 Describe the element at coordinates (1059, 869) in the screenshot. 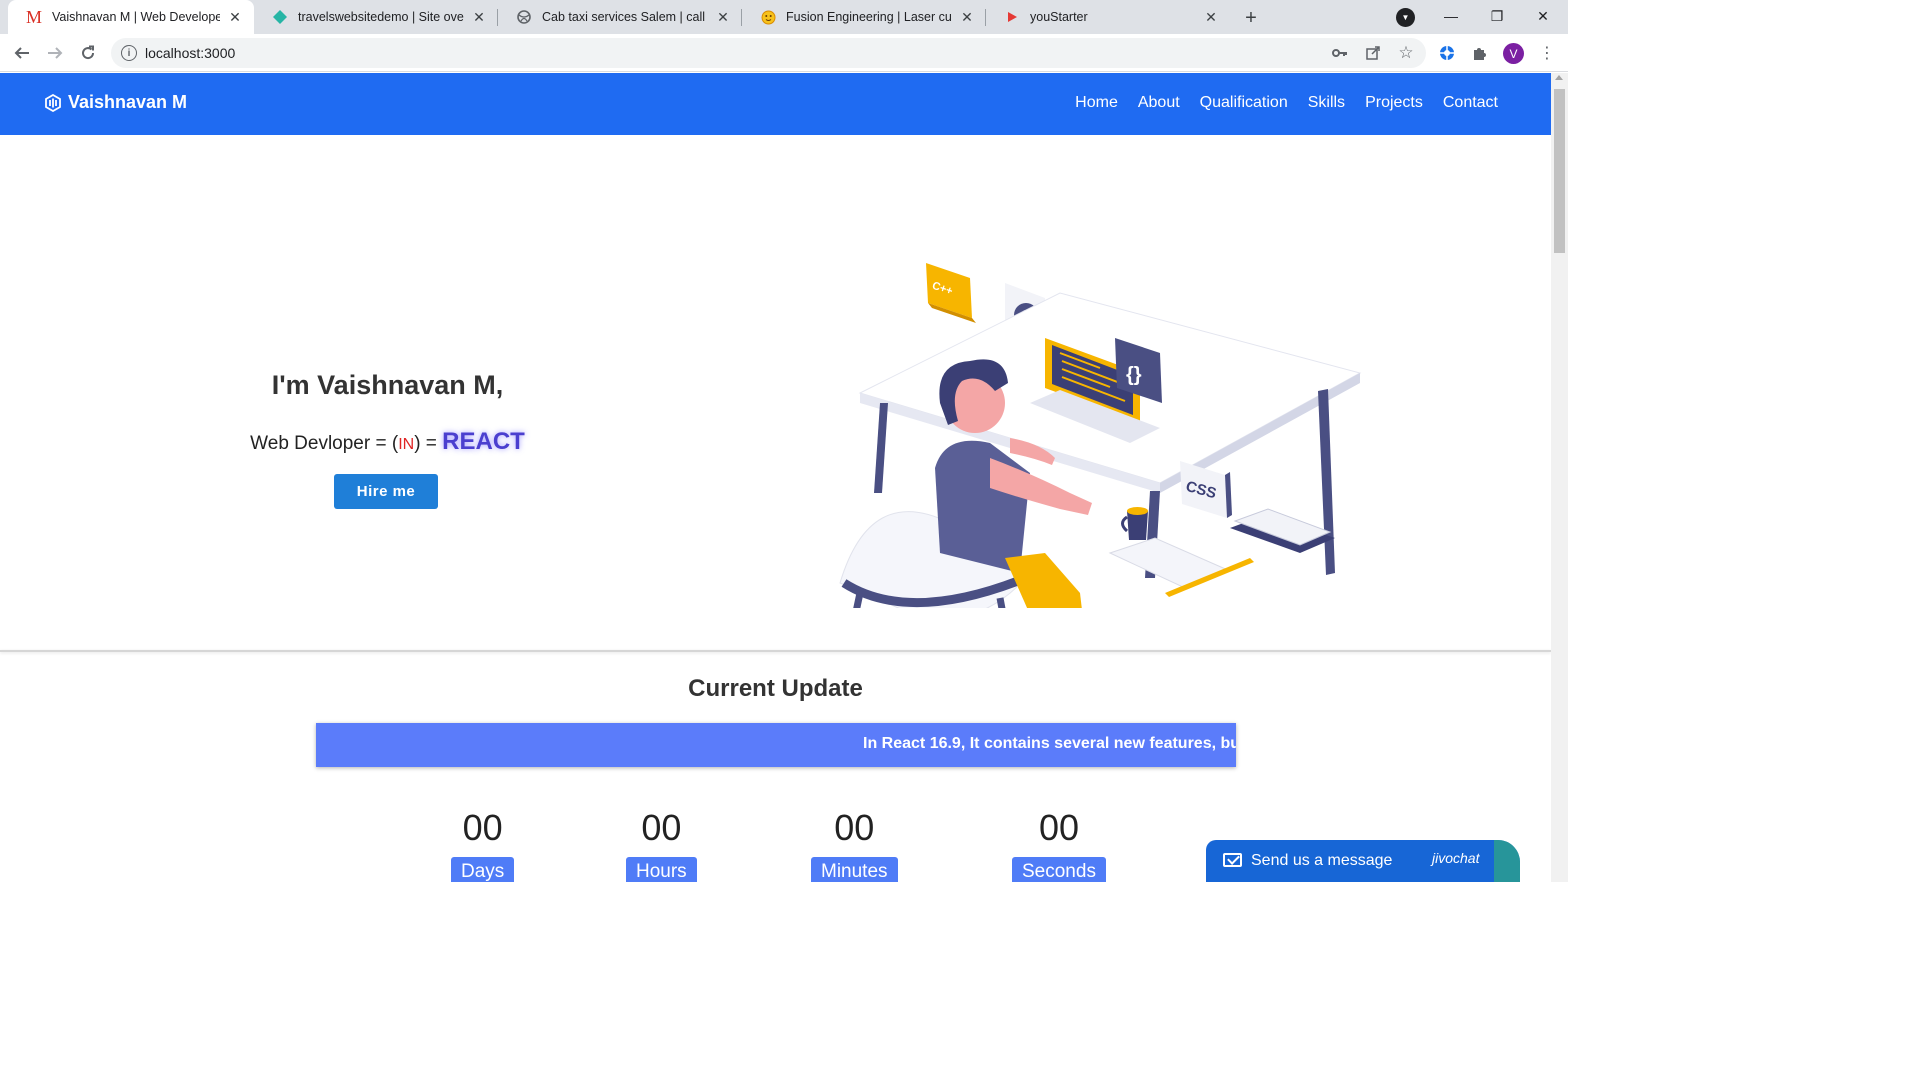

I see `countdown-label: Seconds` at that location.